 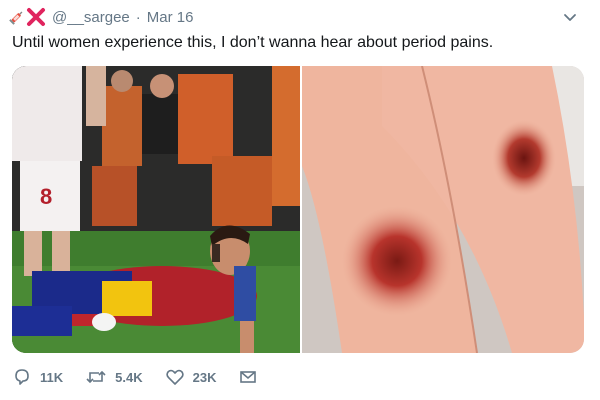 I want to click on envelope-icon, so click(x=248, y=377).